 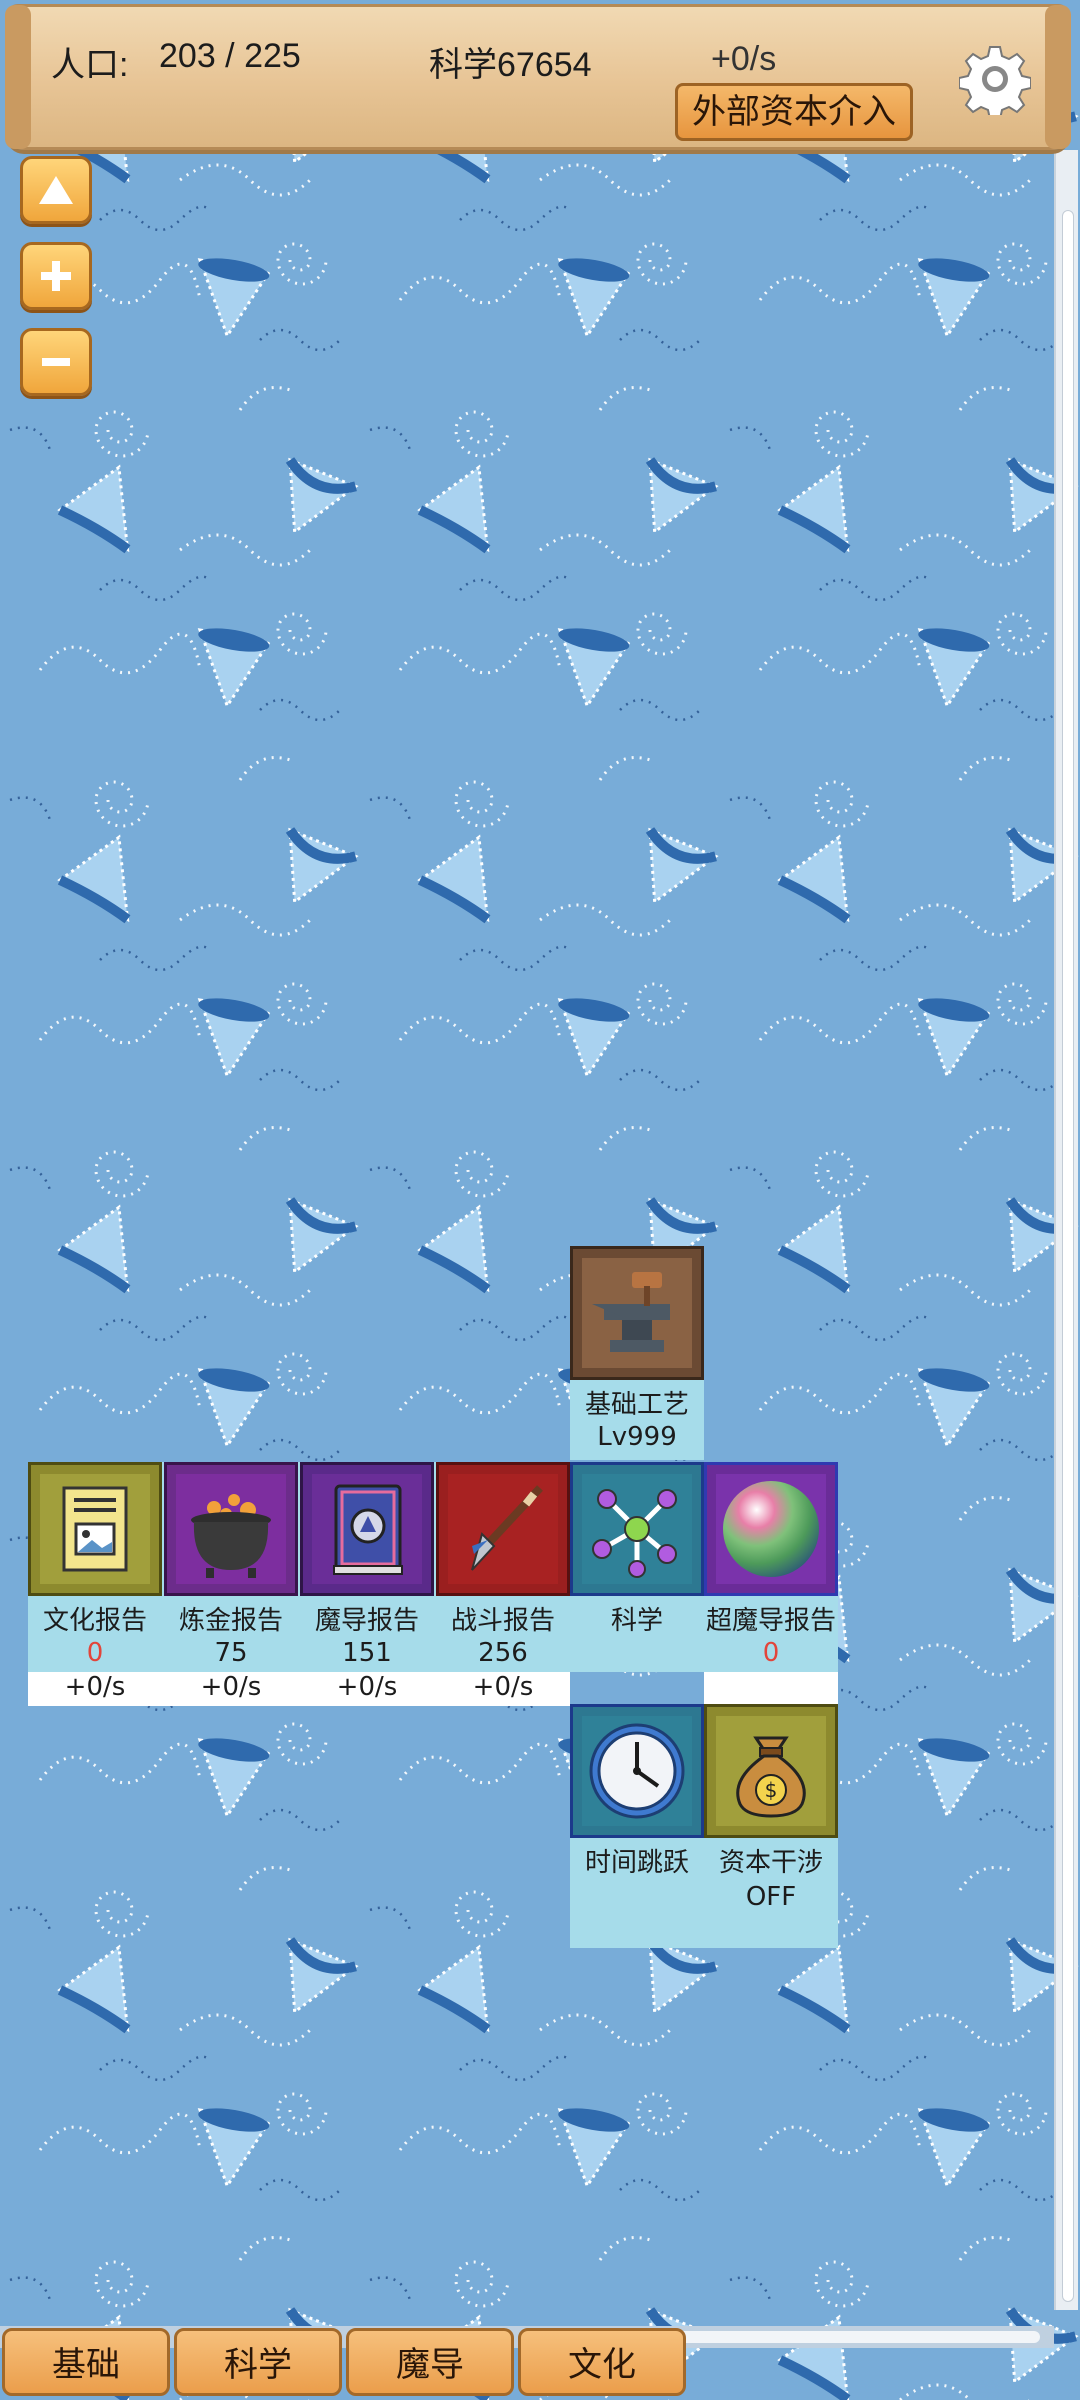 I want to click on scroll-up-button, so click(x=56, y=190).